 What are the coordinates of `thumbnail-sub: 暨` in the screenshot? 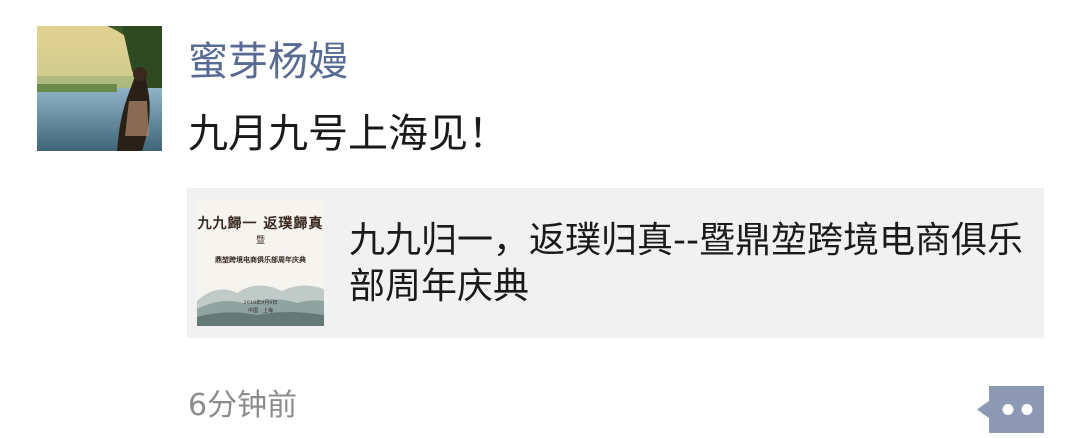 It's located at (260, 241).